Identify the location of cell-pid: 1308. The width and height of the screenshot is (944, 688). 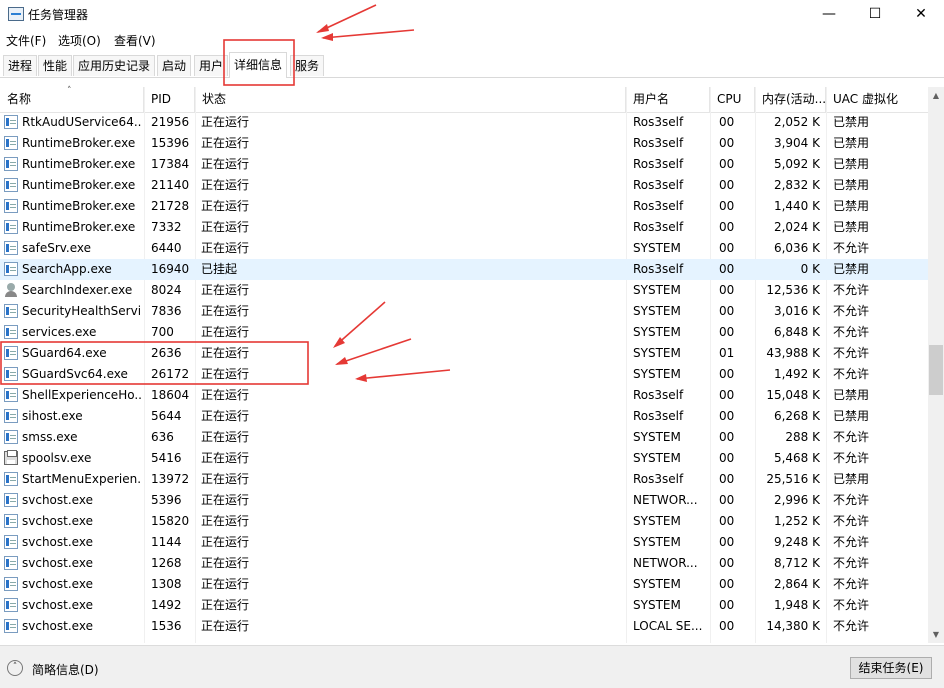
(166, 584).